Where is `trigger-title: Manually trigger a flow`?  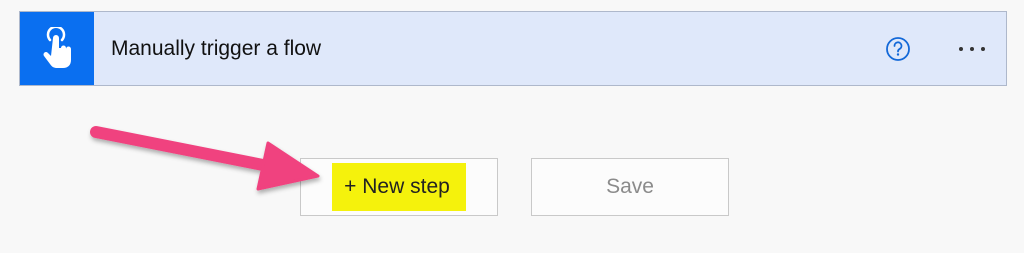
trigger-title: Manually trigger a flow is located at coordinates (216, 48).